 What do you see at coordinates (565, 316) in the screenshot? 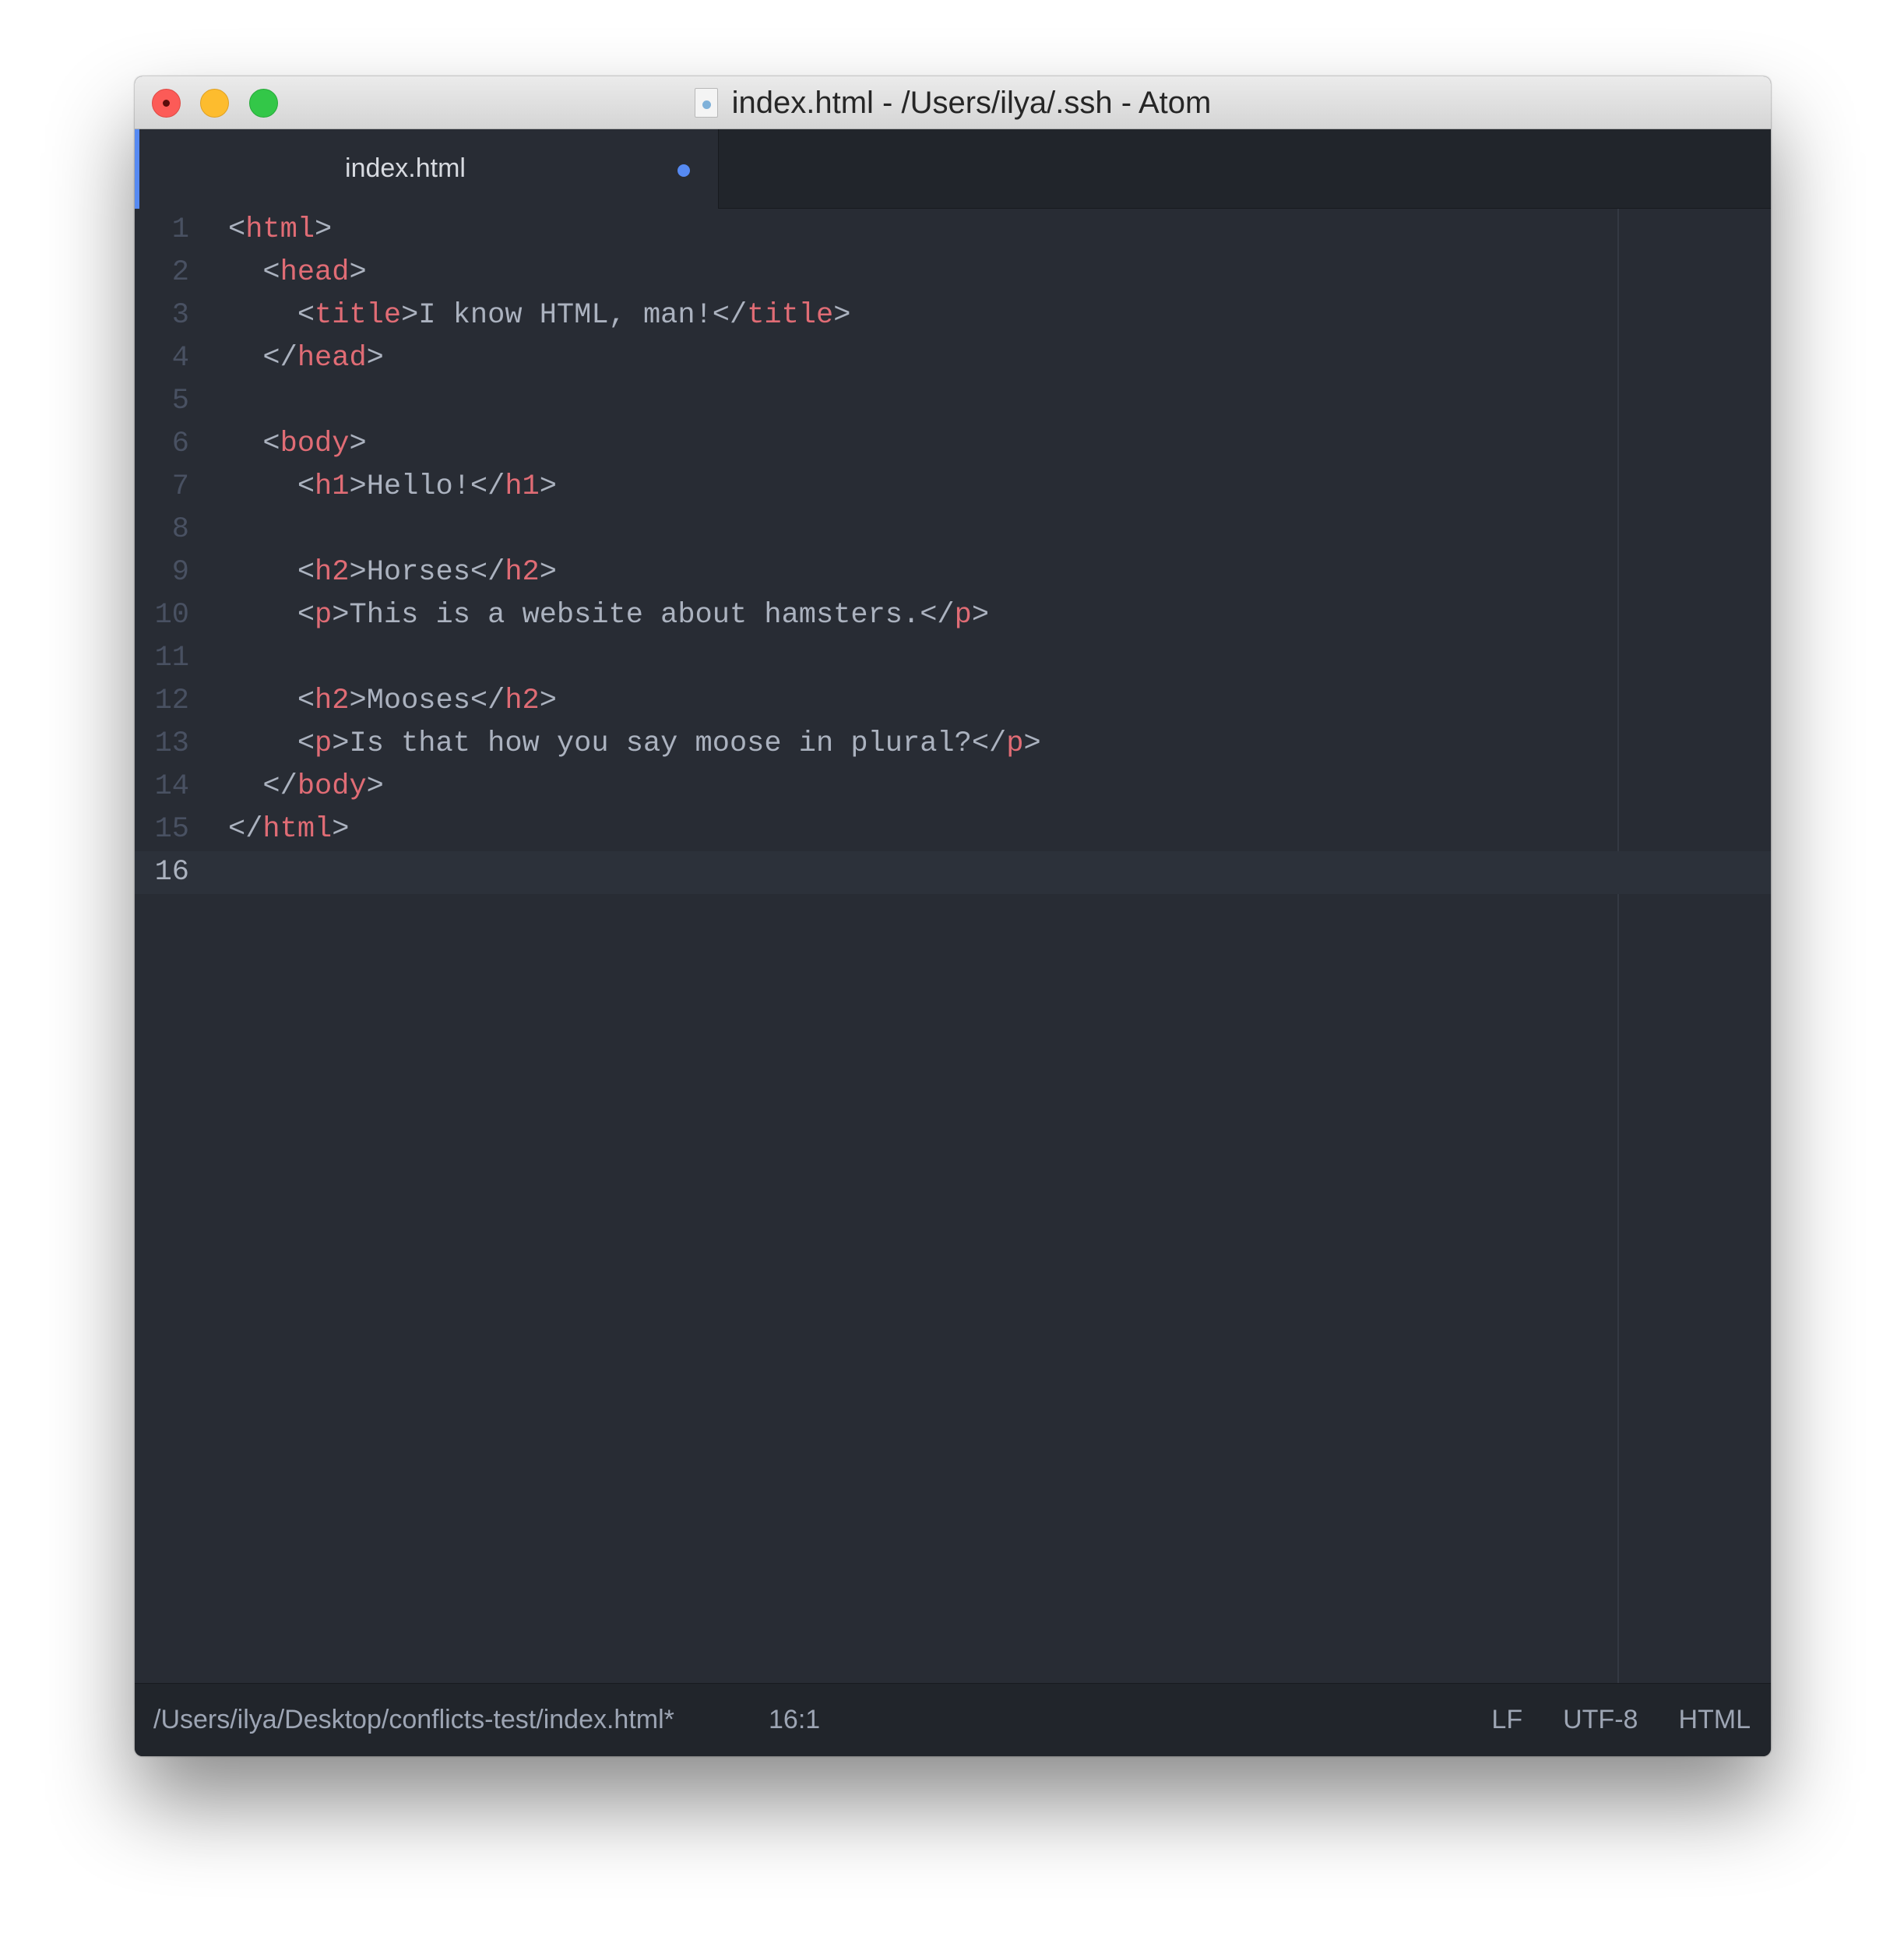
I see `token-text: I know HTML, man!` at bounding box center [565, 316].